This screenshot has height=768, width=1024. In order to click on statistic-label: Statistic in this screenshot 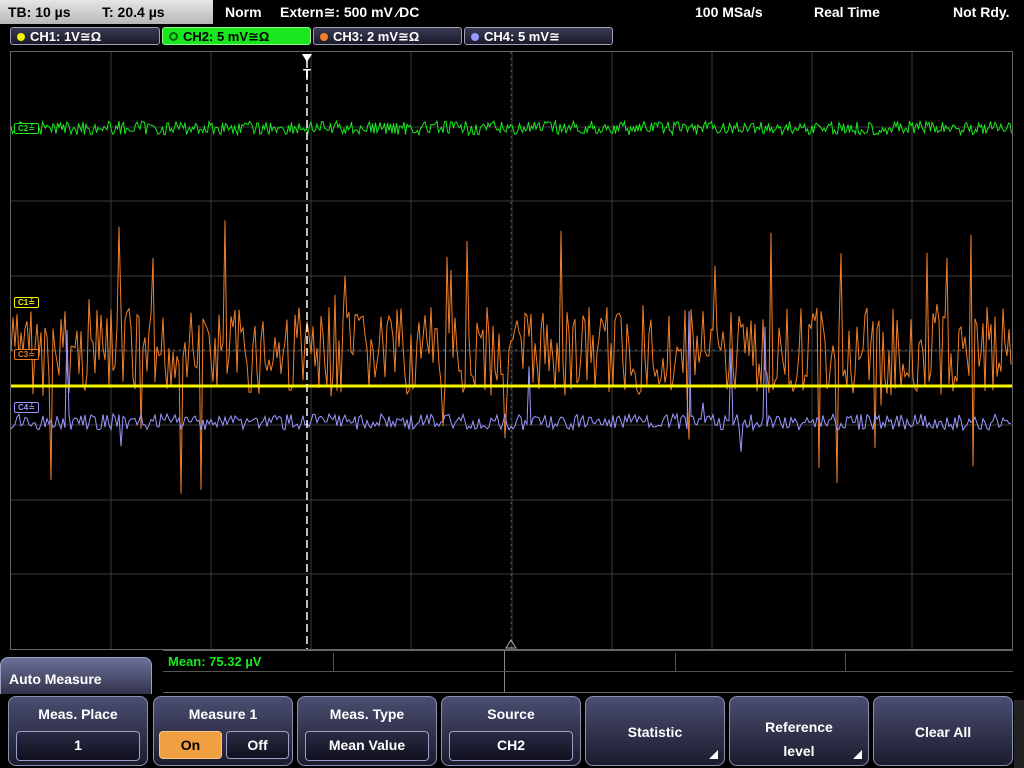, I will do `click(655, 732)`.